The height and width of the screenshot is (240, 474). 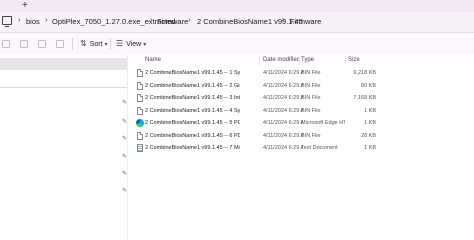 What do you see at coordinates (364, 98) in the screenshot?
I see `file-size: 7,168 KB` at bounding box center [364, 98].